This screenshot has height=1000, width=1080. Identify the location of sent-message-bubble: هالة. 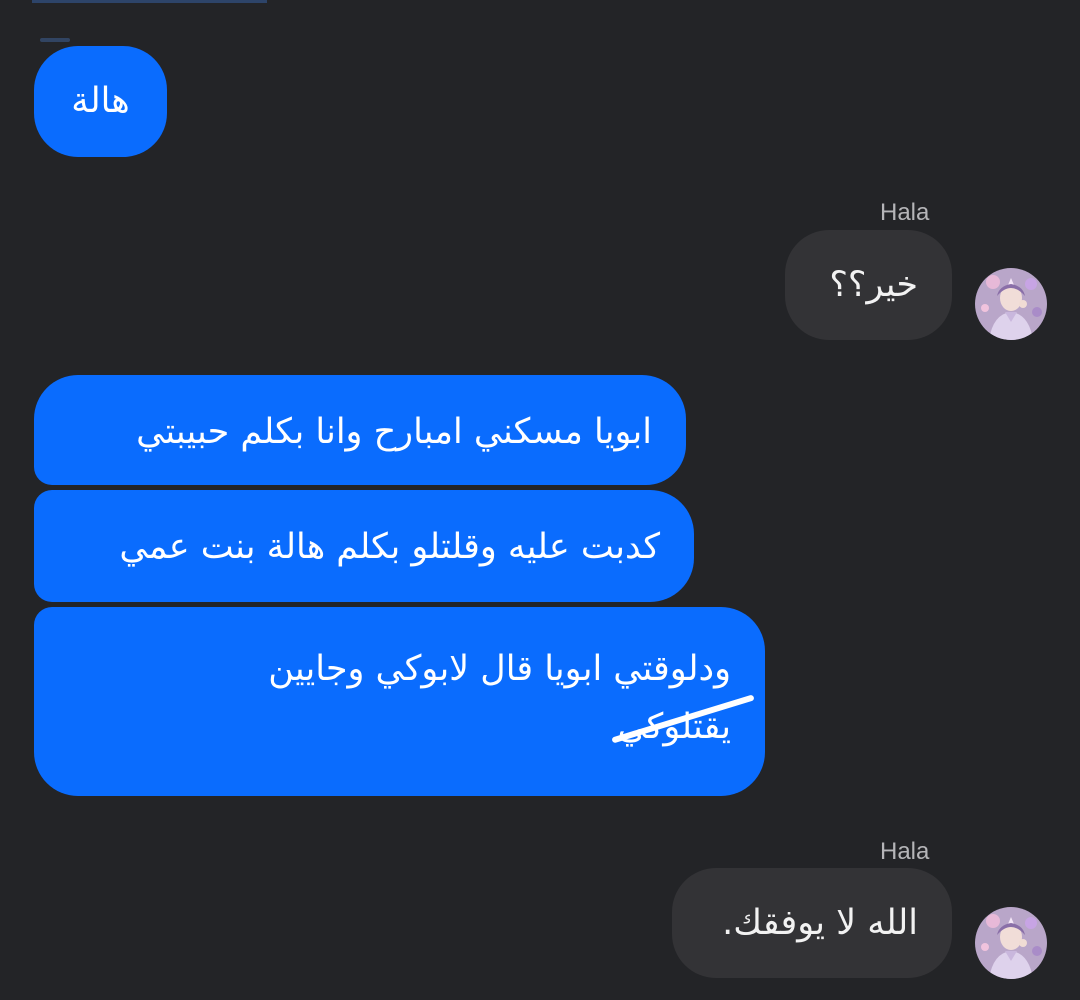
(100, 101).